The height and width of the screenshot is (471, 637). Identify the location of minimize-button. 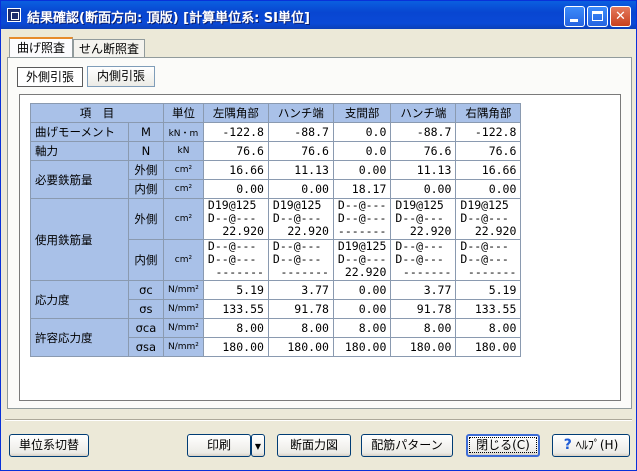
(574, 16).